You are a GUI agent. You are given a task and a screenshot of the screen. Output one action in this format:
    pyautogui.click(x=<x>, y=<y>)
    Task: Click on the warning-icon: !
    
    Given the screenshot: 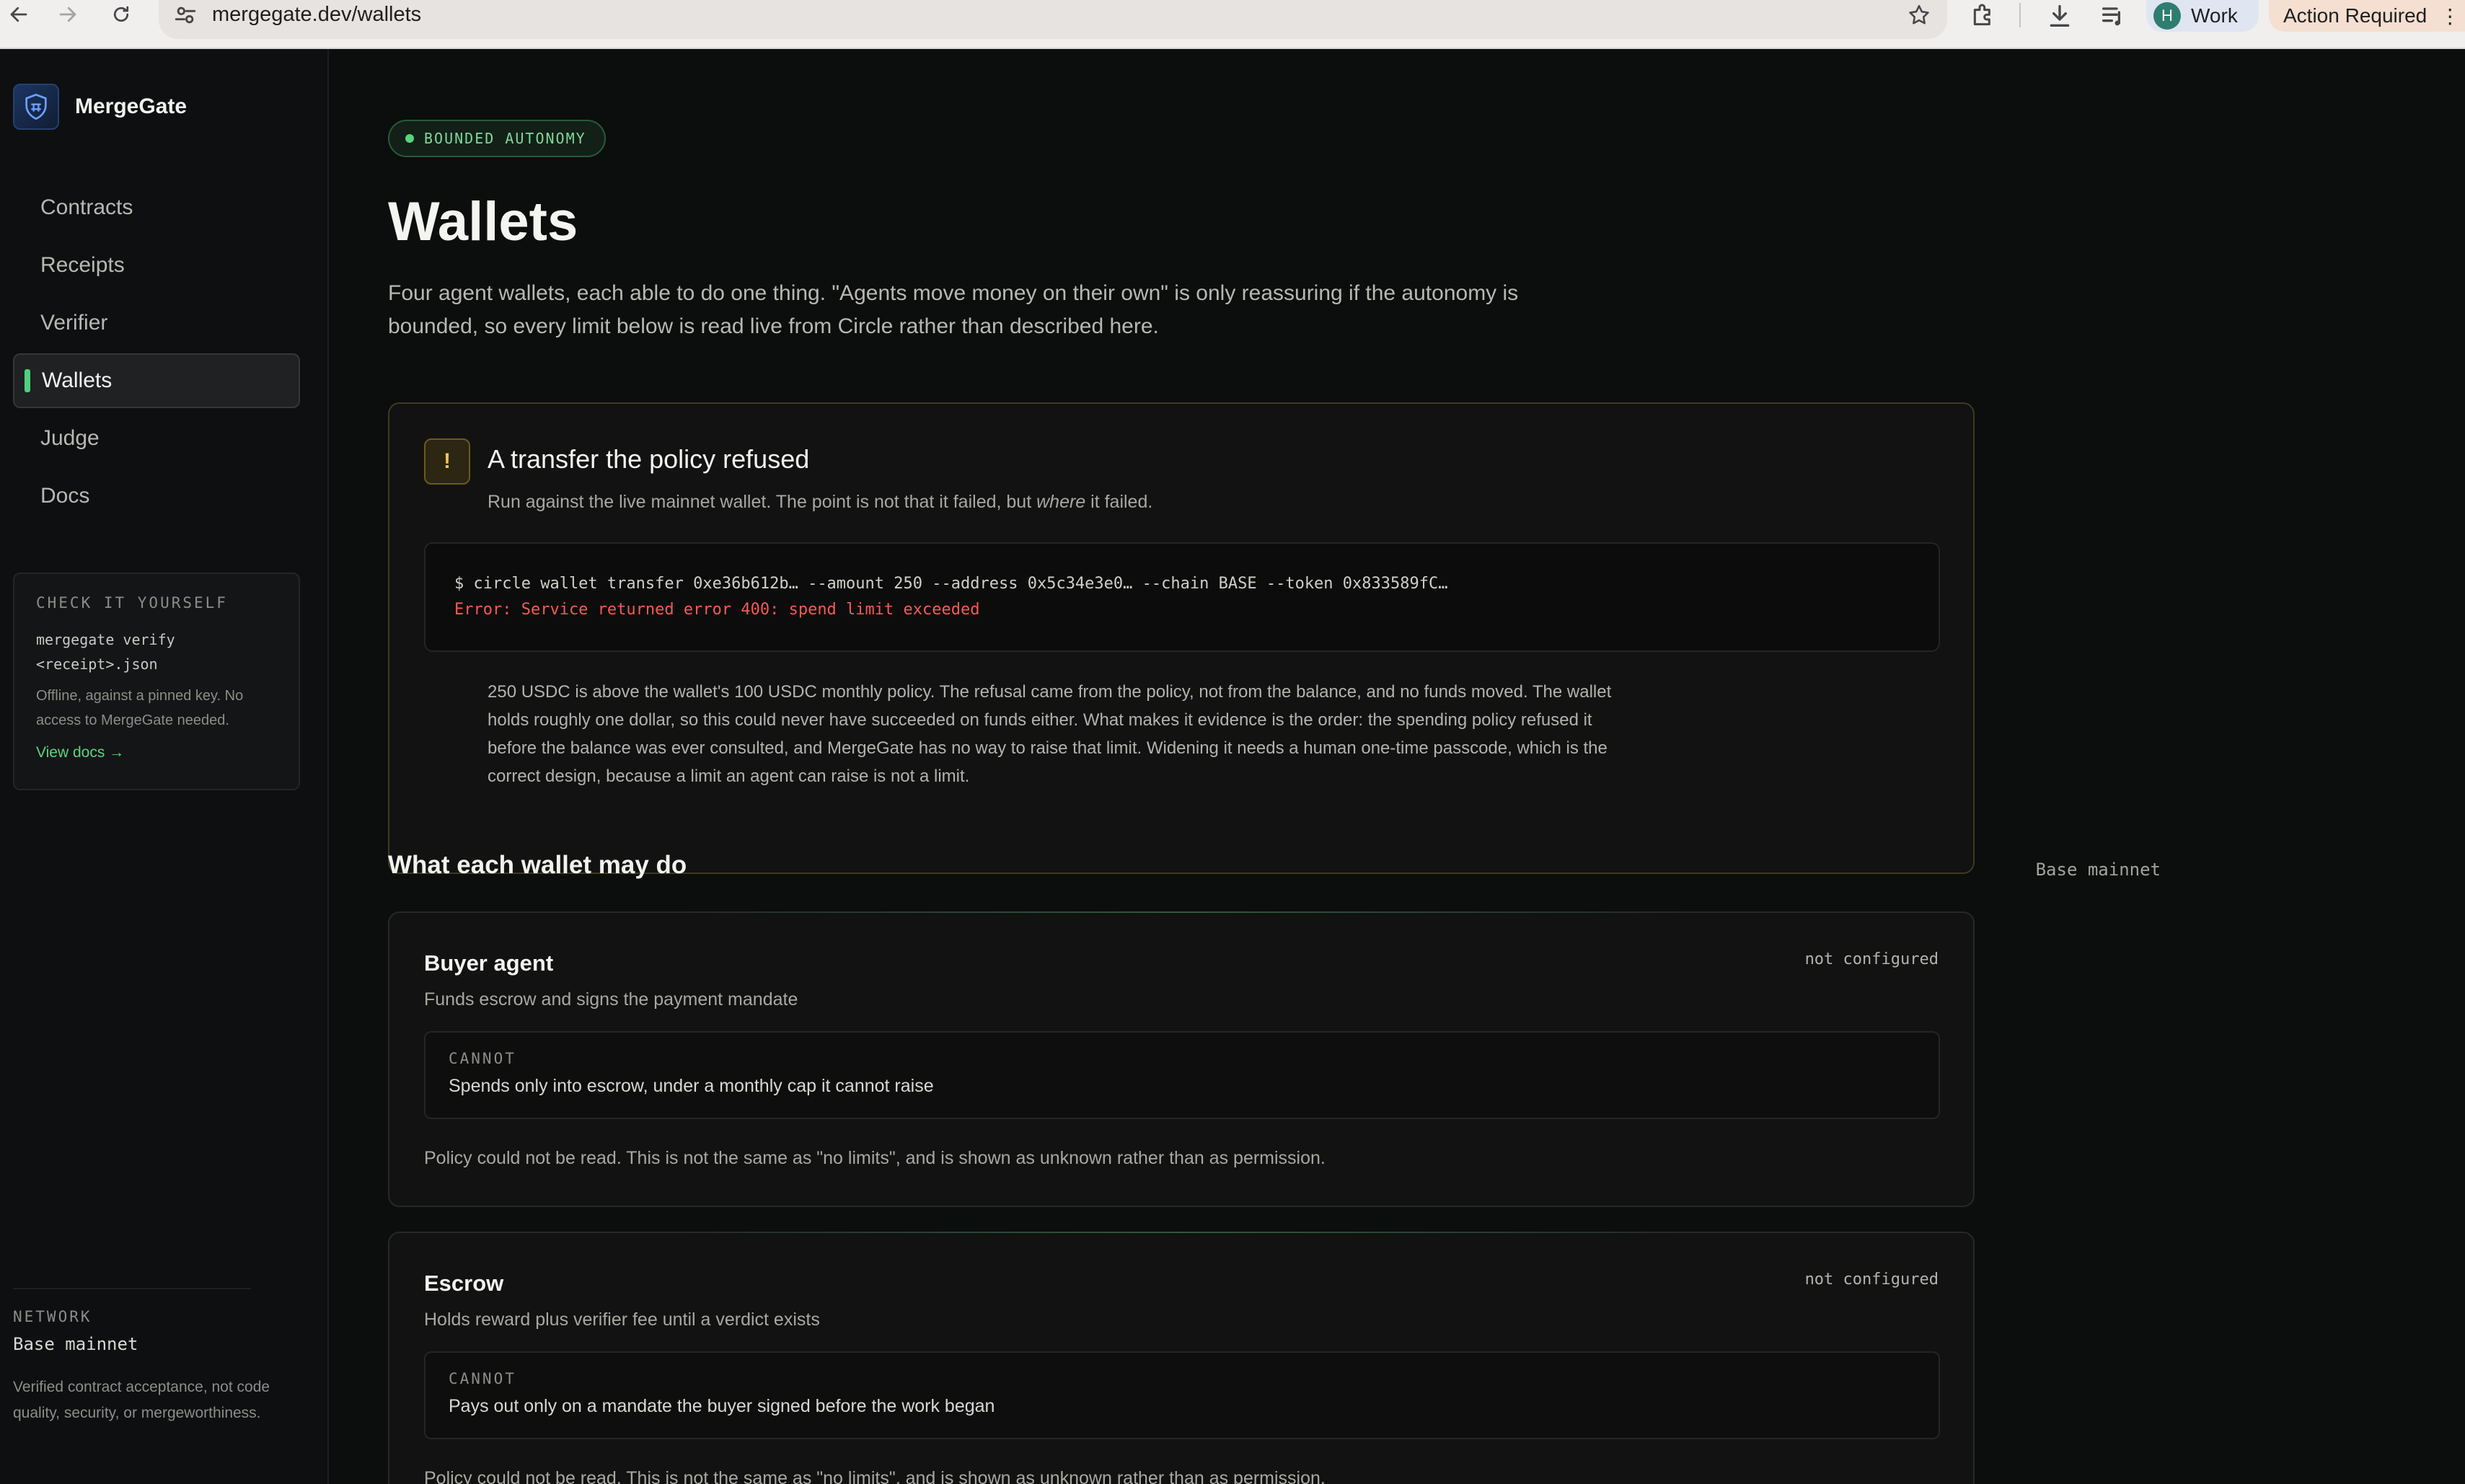 What is the action you would take?
    pyautogui.click(x=447, y=462)
    